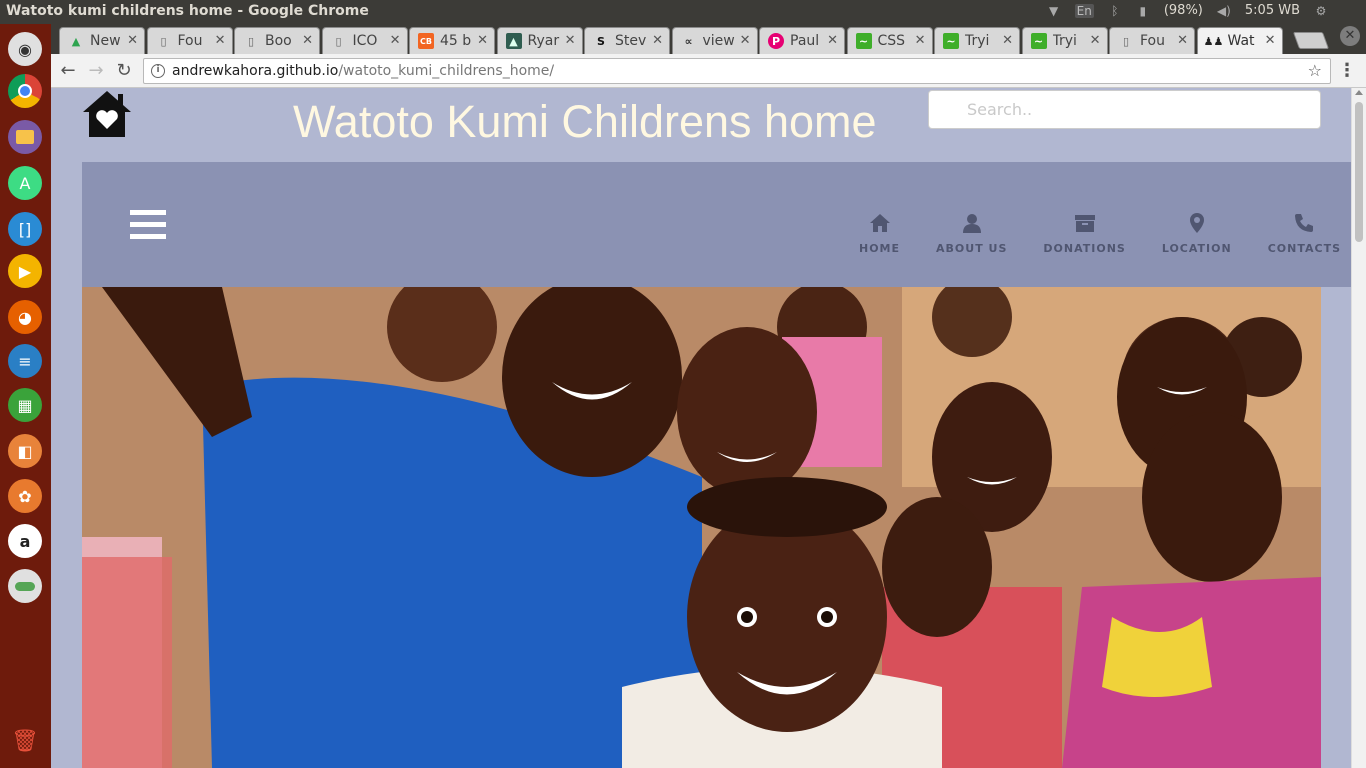 This screenshot has width=1366, height=768. What do you see at coordinates (25, 317) in the screenshot?
I see `firefox-icon: ◕` at bounding box center [25, 317].